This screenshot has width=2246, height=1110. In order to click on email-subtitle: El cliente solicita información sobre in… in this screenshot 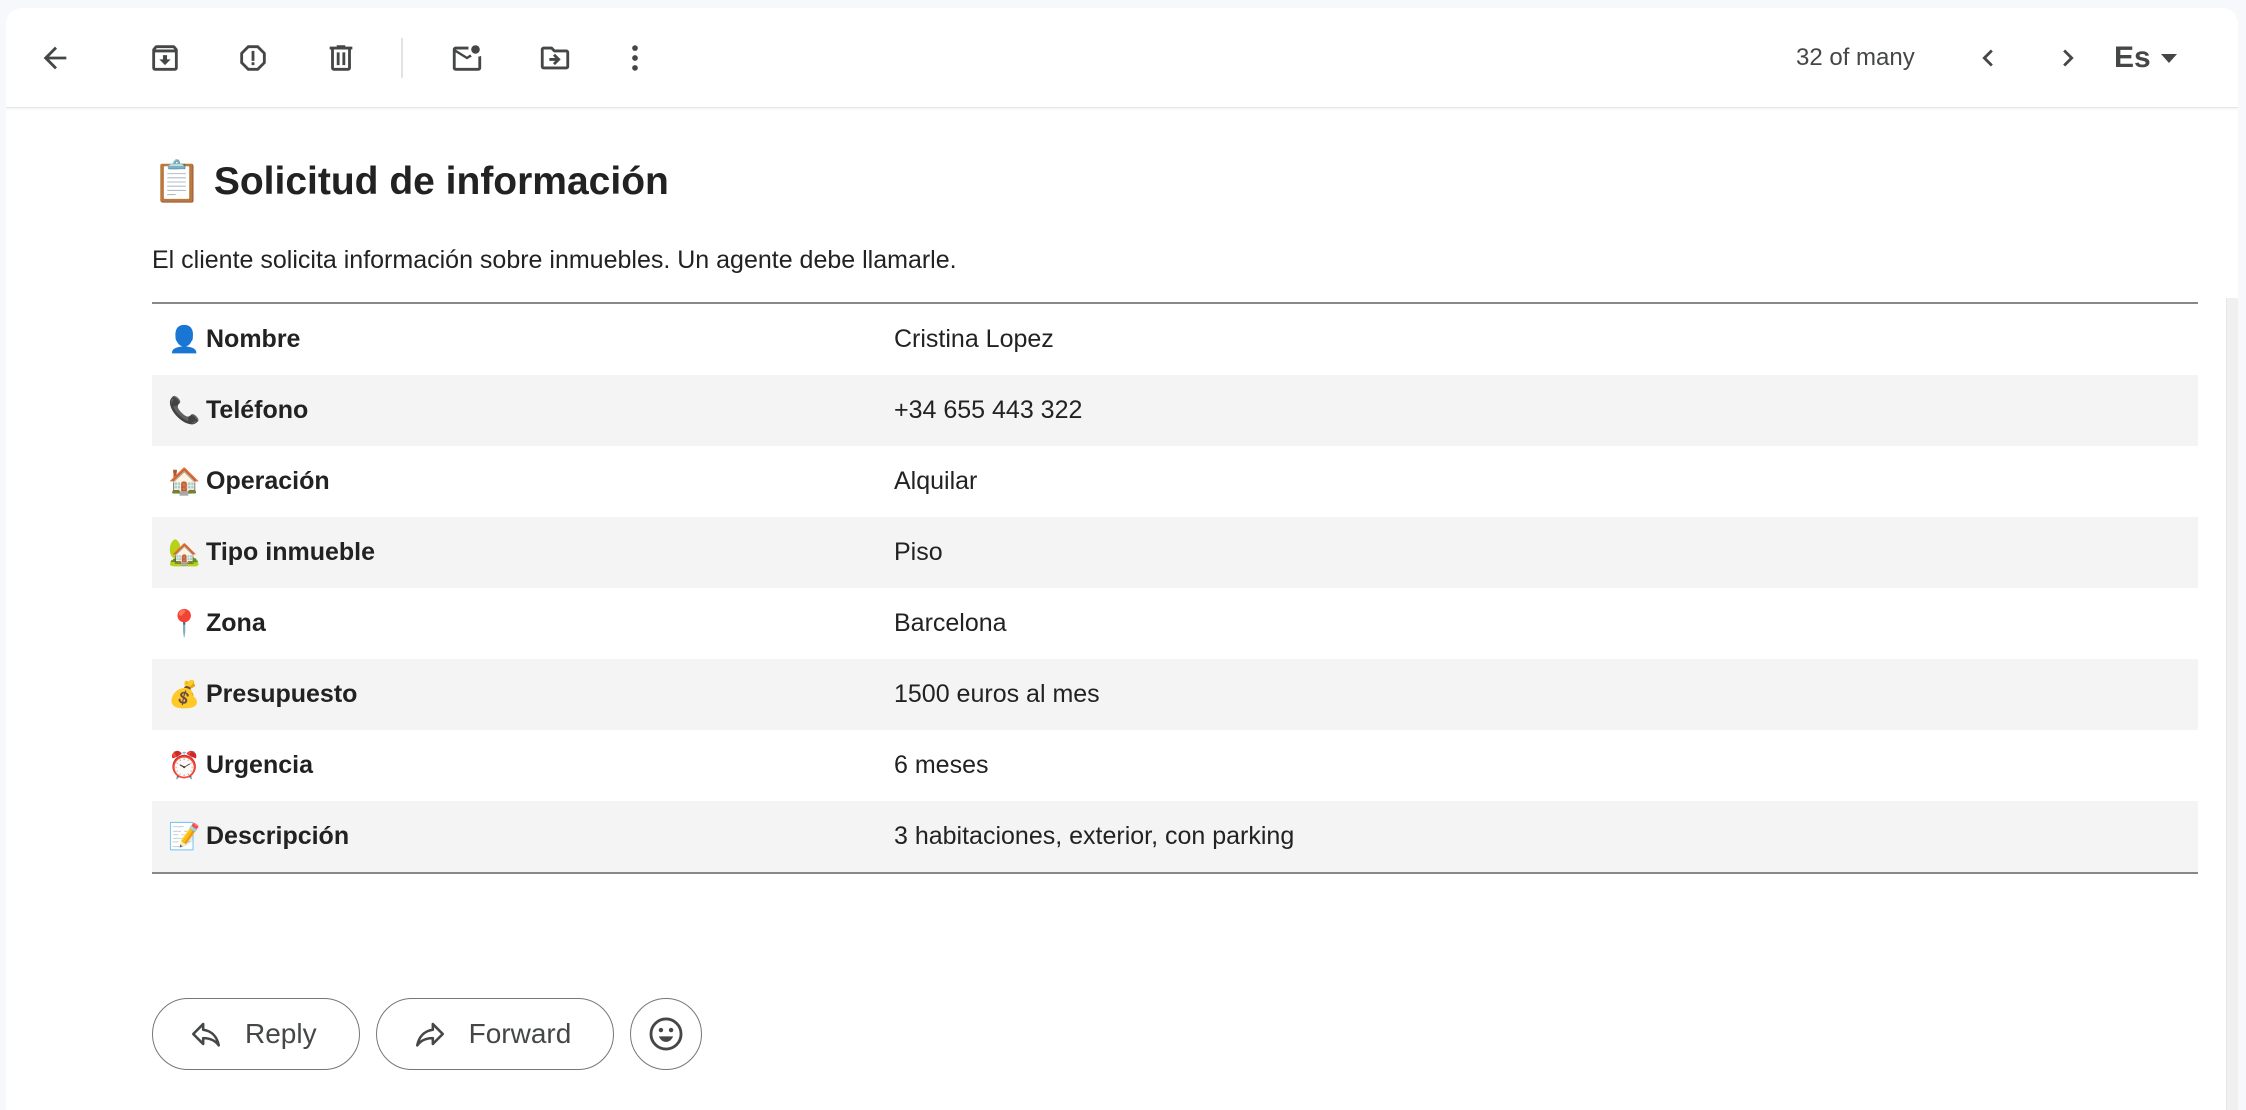, I will do `click(554, 260)`.